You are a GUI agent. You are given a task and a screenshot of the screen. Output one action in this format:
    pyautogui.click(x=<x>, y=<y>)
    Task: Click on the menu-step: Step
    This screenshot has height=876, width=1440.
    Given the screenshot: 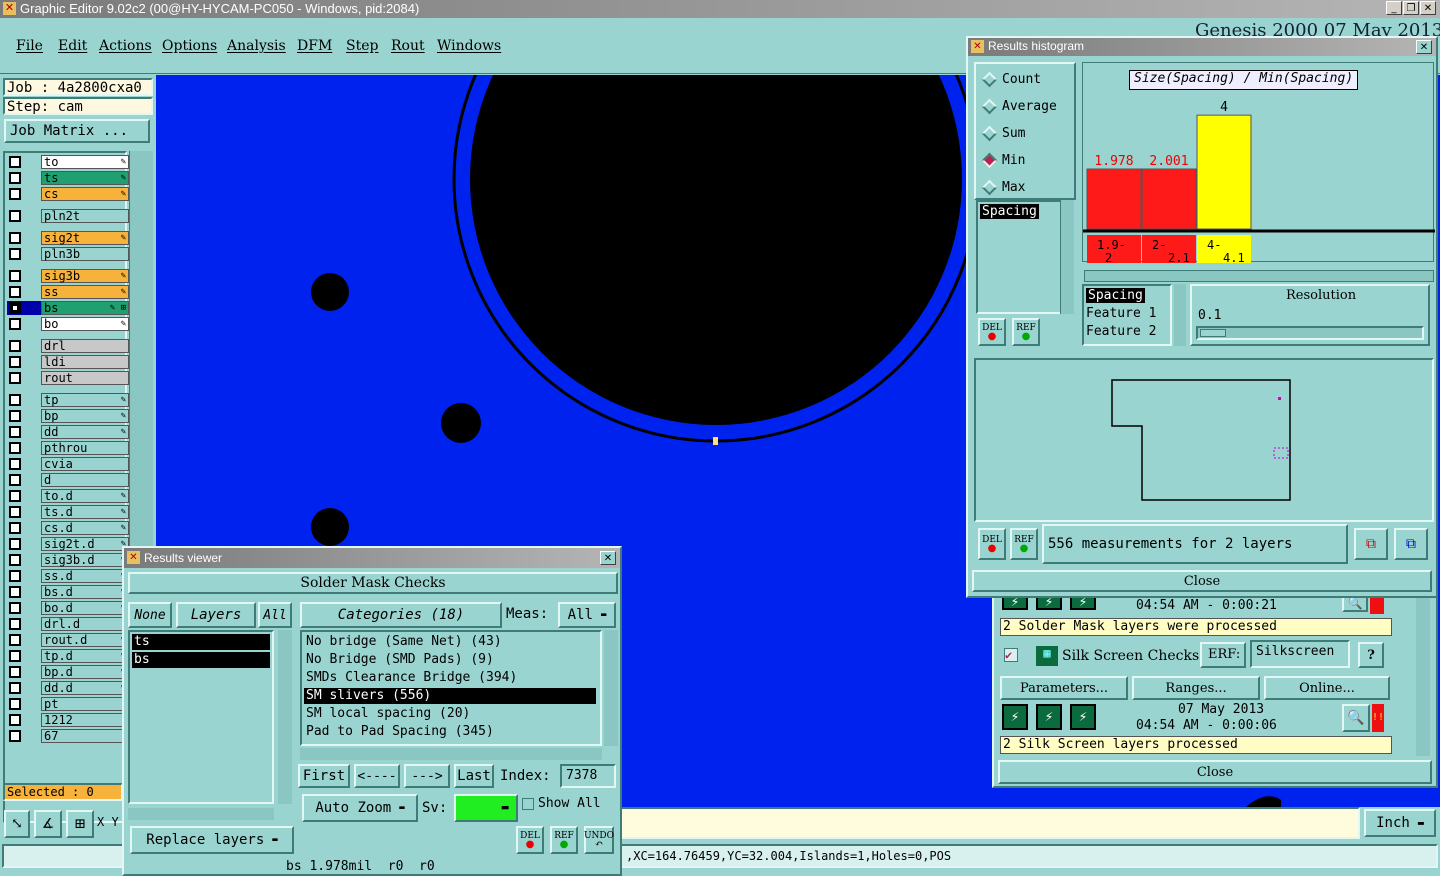 What is the action you would take?
    pyautogui.click(x=362, y=46)
    